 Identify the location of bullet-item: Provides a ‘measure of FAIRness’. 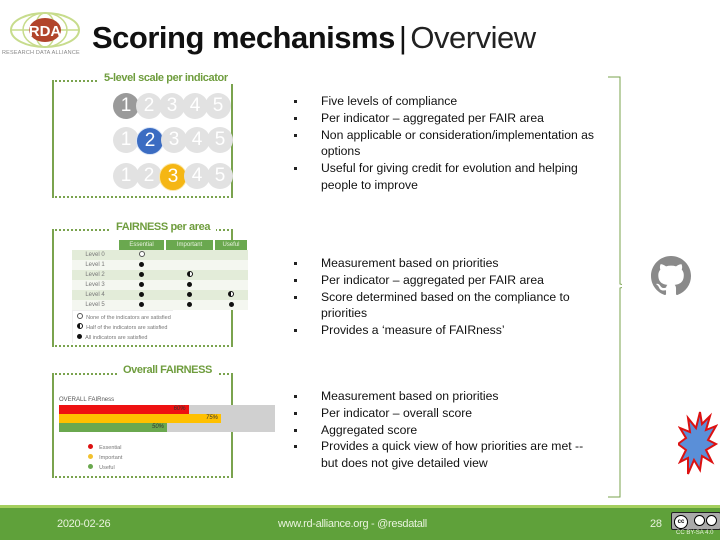
(448, 330).